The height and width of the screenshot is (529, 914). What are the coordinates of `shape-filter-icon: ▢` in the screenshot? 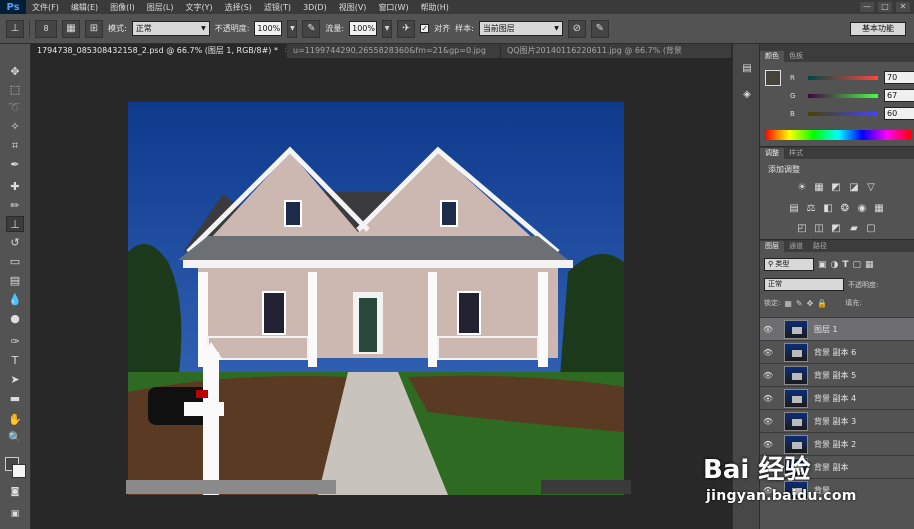 It's located at (857, 265).